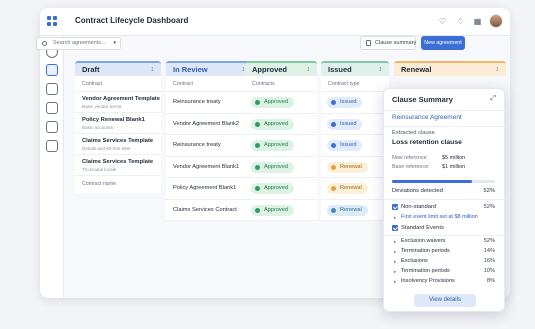  What do you see at coordinates (355, 68) in the screenshot?
I see `column-header-issued: Issued ↕` at bounding box center [355, 68].